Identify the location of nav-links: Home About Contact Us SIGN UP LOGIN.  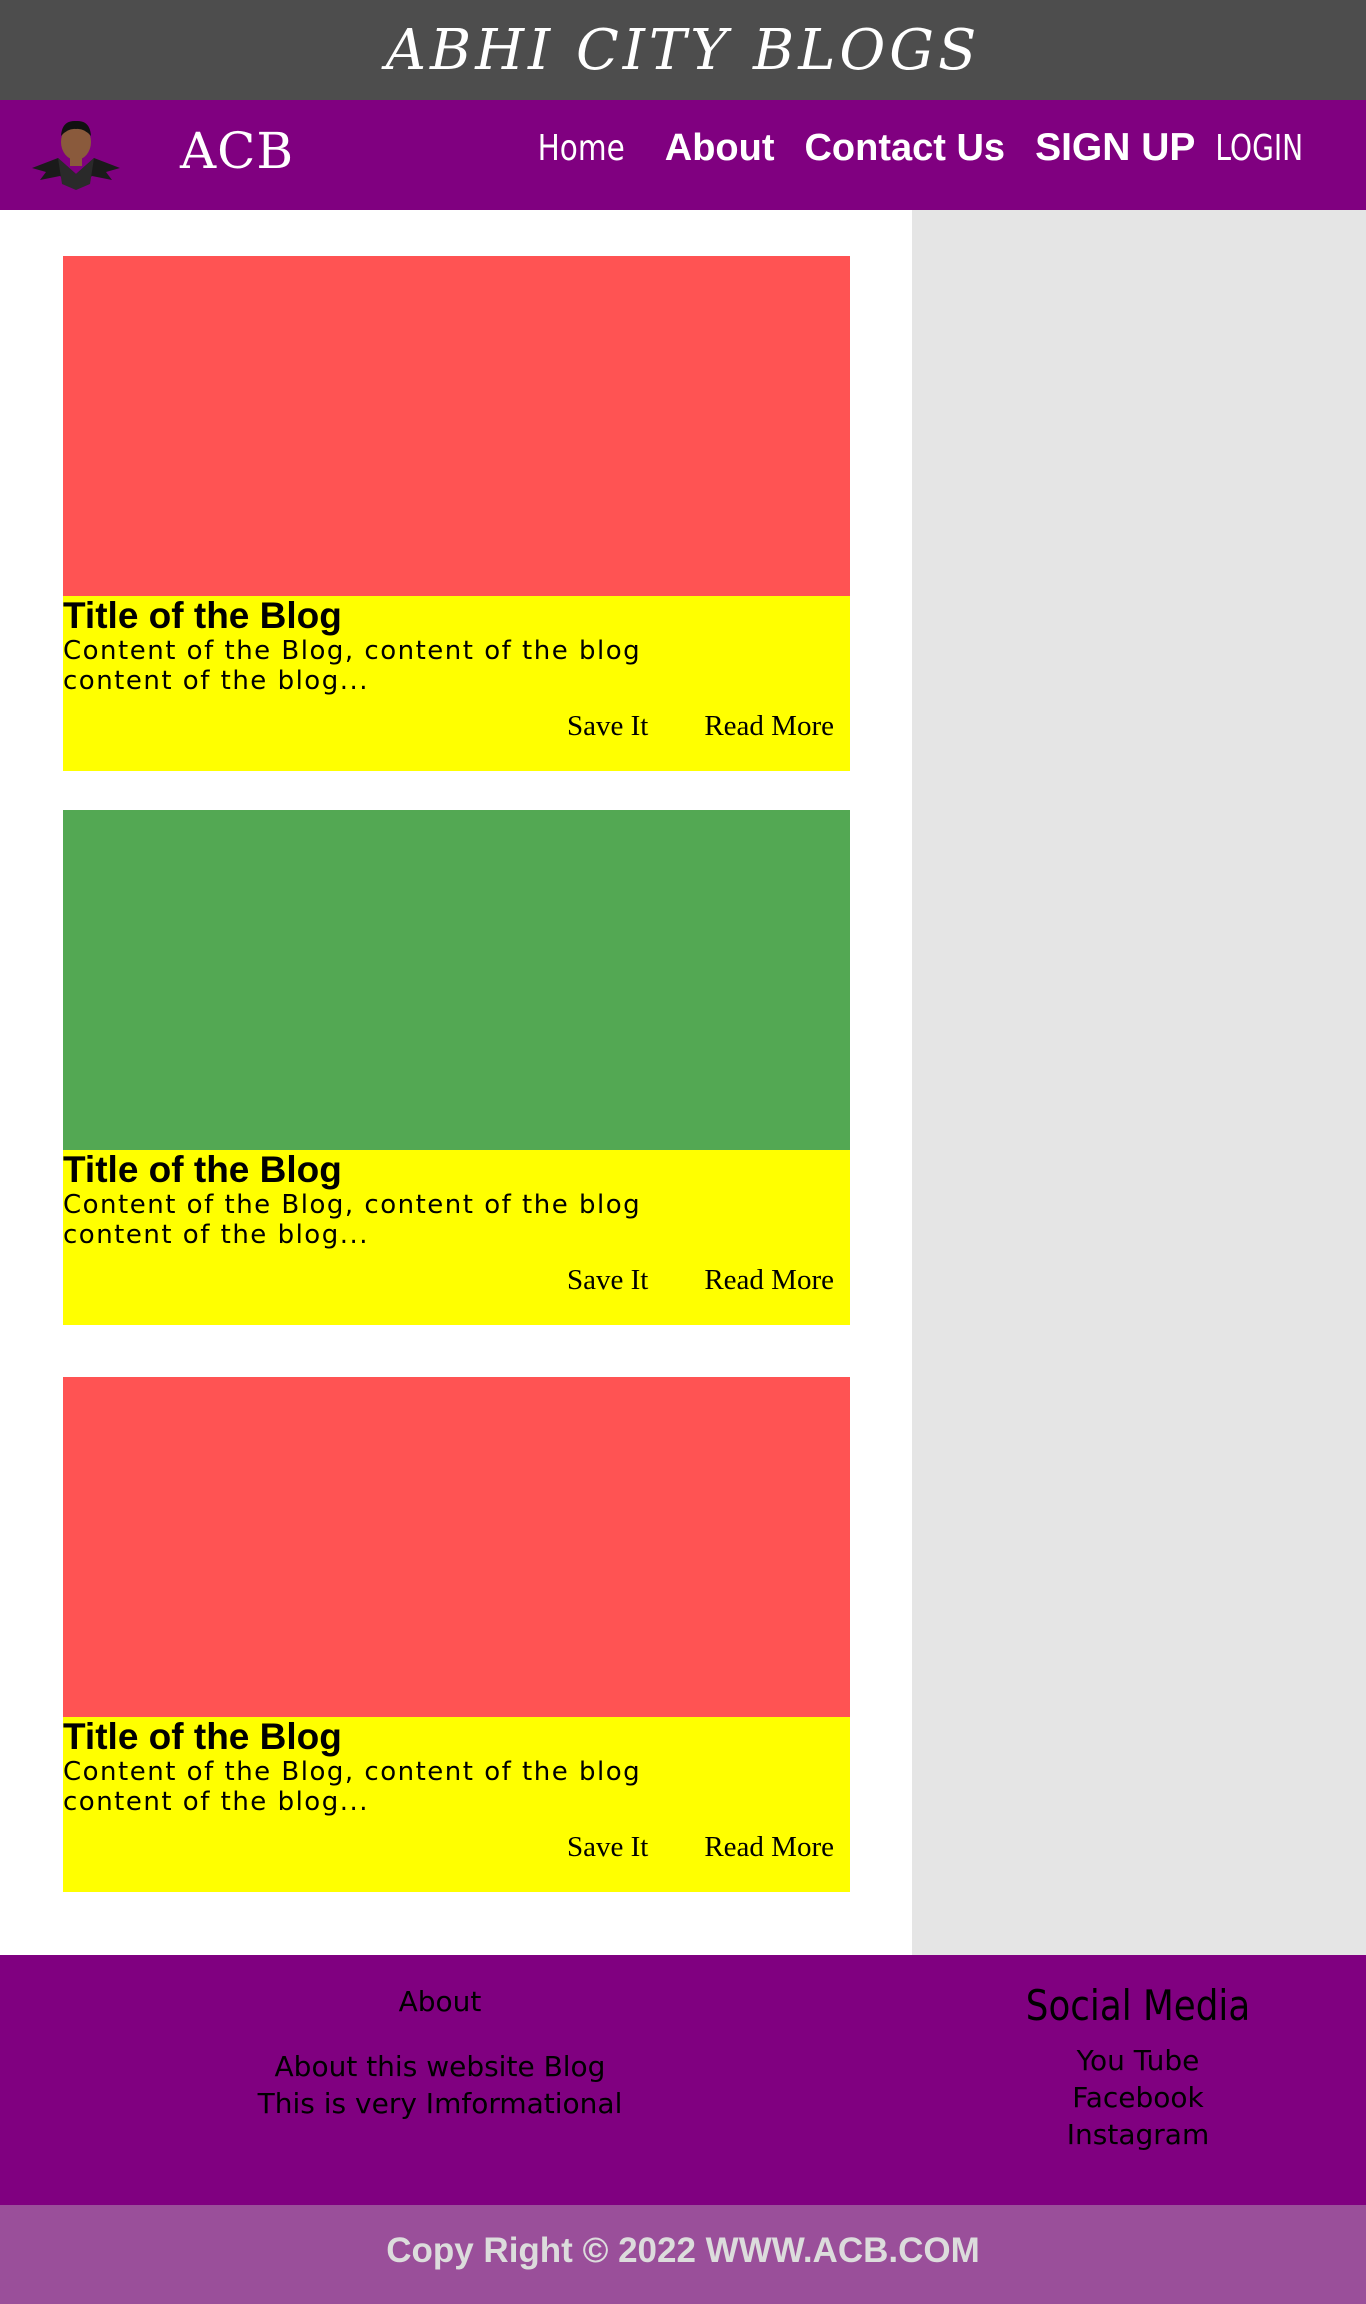
(917, 148).